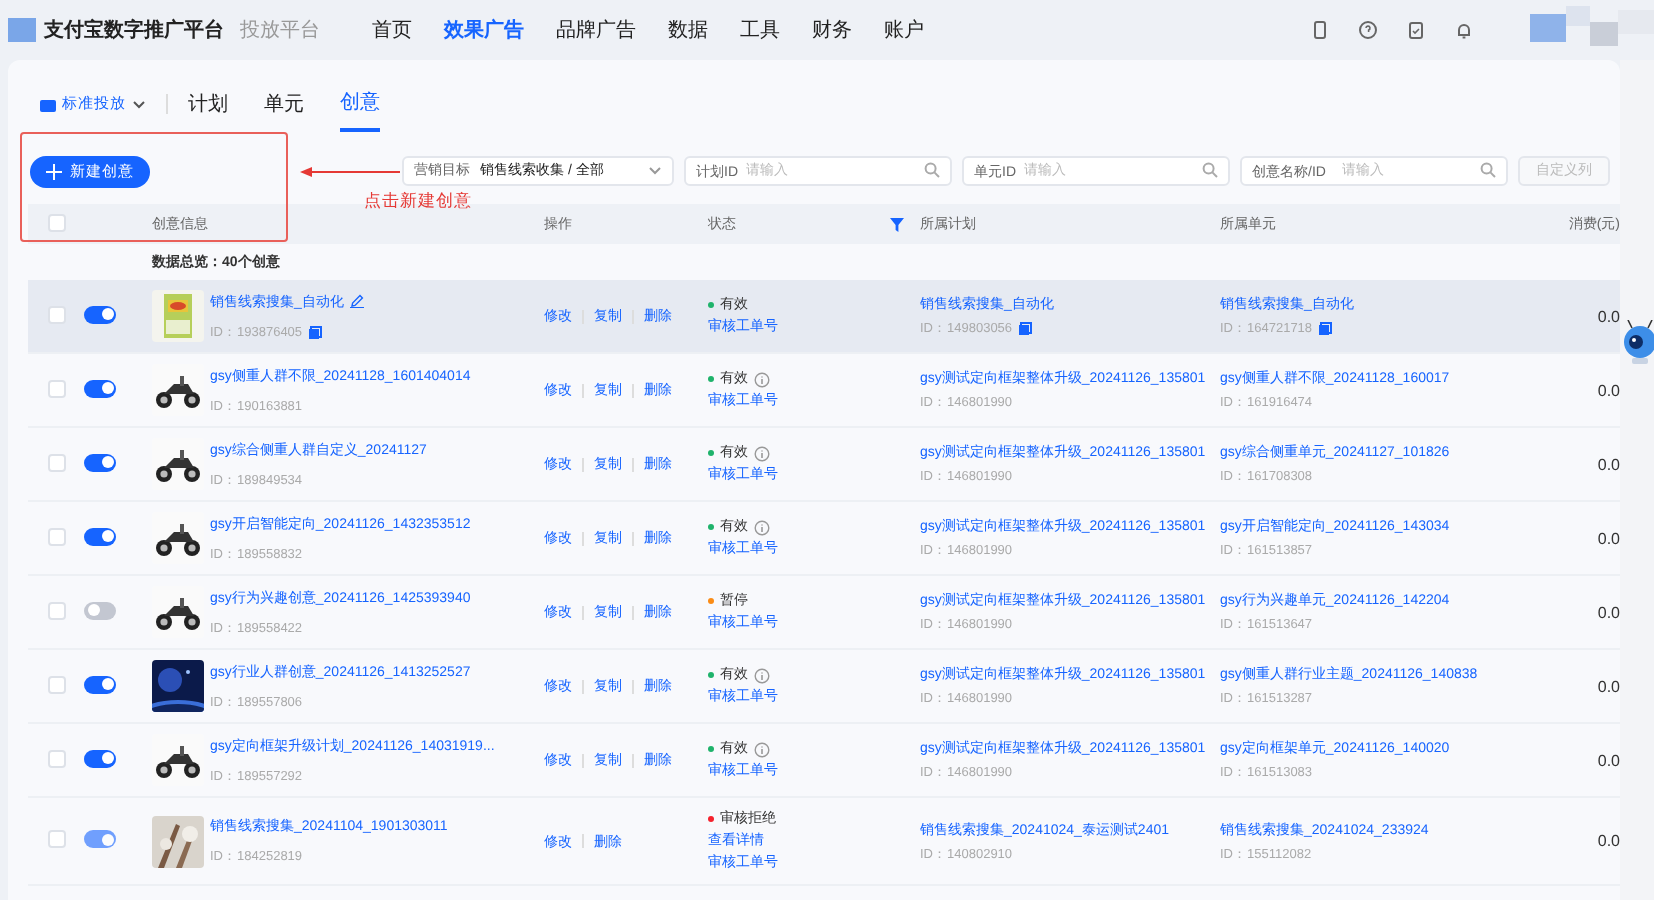  I want to click on platform-subtitle: 投放平台, so click(280, 30).